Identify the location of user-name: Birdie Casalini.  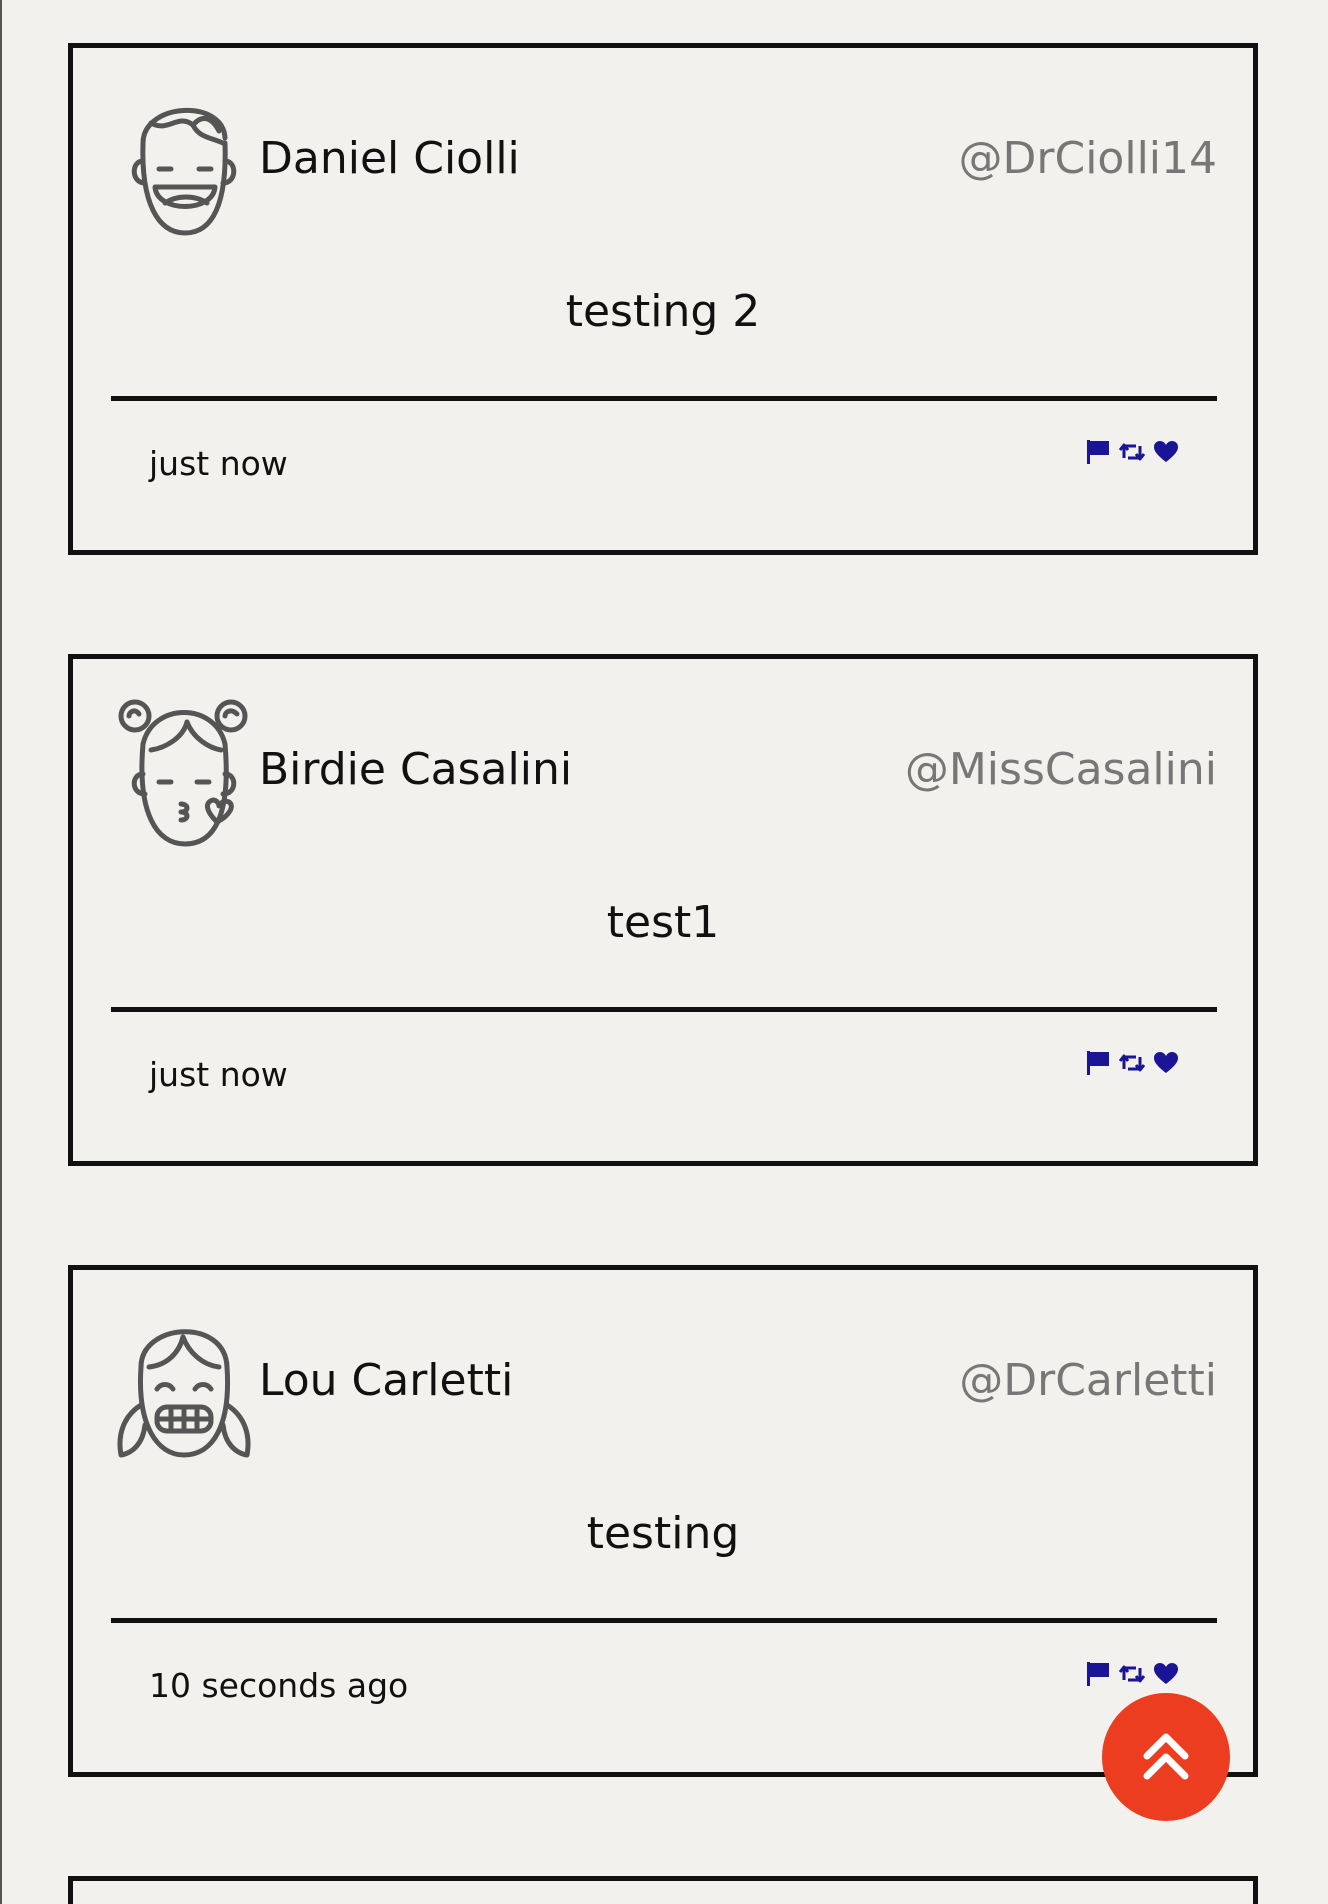
(415, 769).